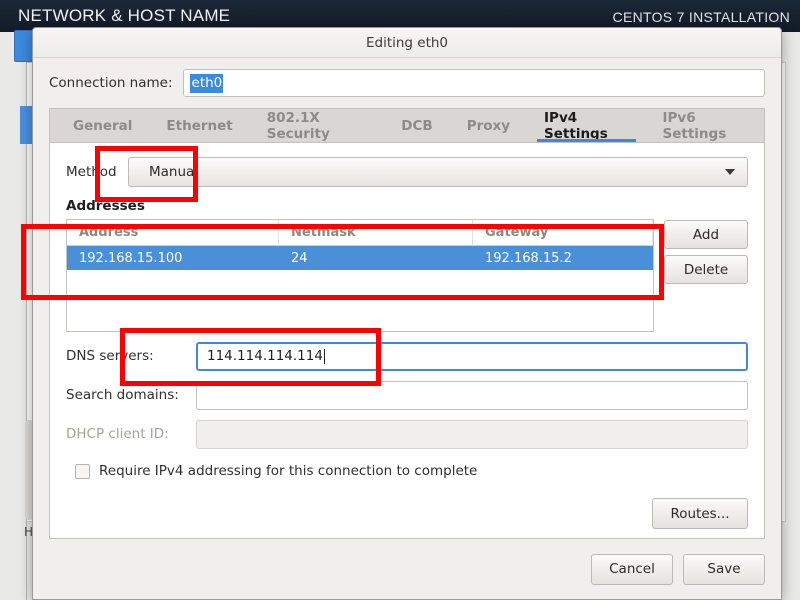 This screenshot has width=800, height=600. Describe the element at coordinates (472, 395) in the screenshot. I see `search-domains-input` at that location.